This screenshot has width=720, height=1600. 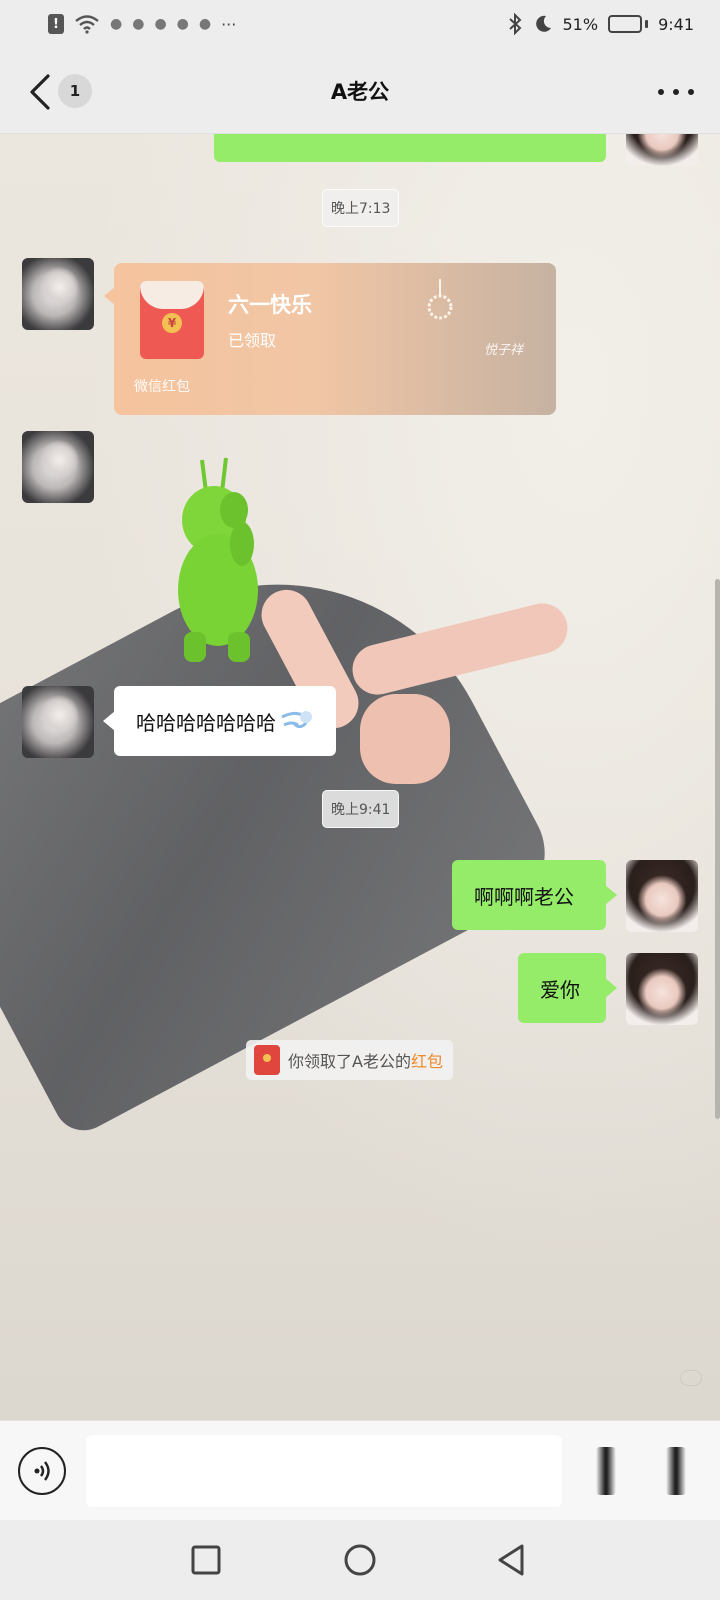 What do you see at coordinates (360, 24) in the screenshot?
I see `status-bar: ! ● ● ● ● ● ··· 51% 9:41` at bounding box center [360, 24].